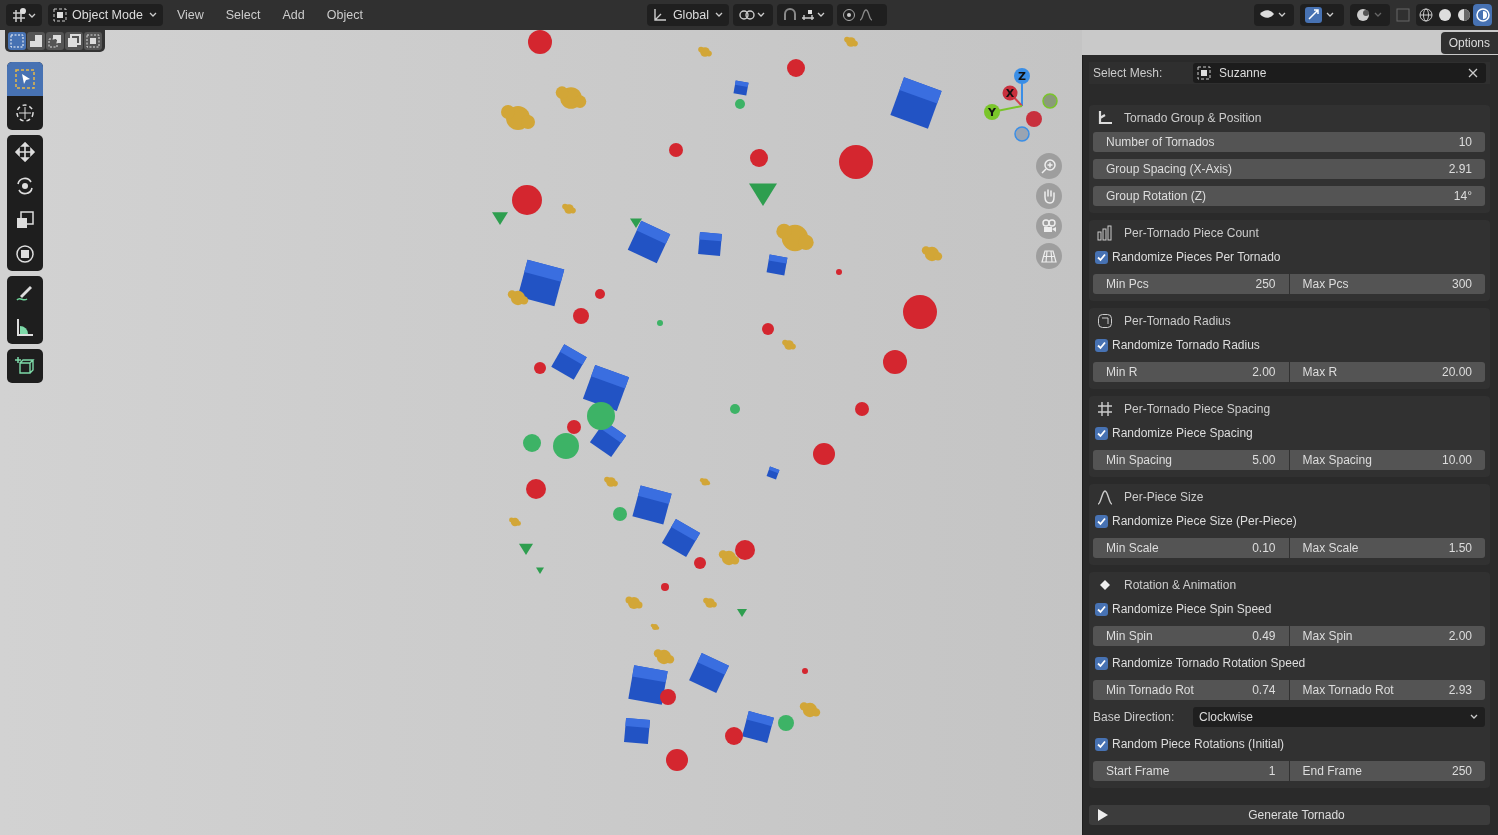 Image resolution: width=1498 pixels, height=835 pixels. I want to click on select-icon, so click(25, 79).